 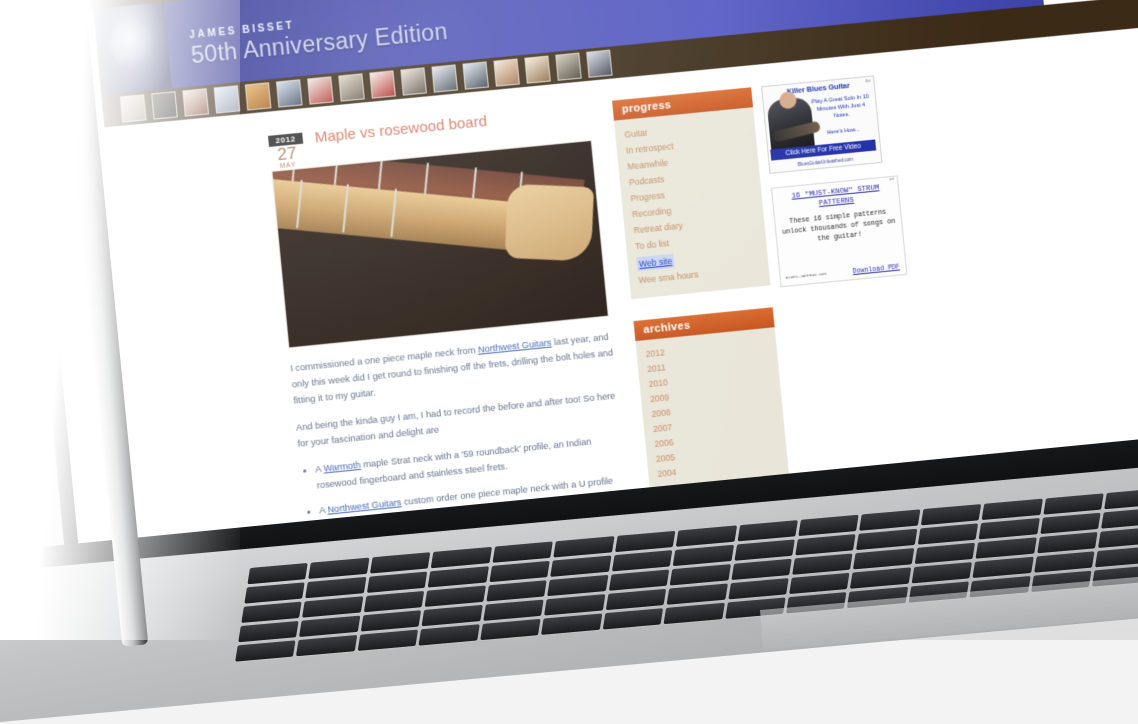 What do you see at coordinates (806, 276) in the screenshot?
I see `ad2-domain: BLUES-JAMTRAX.COM` at bounding box center [806, 276].